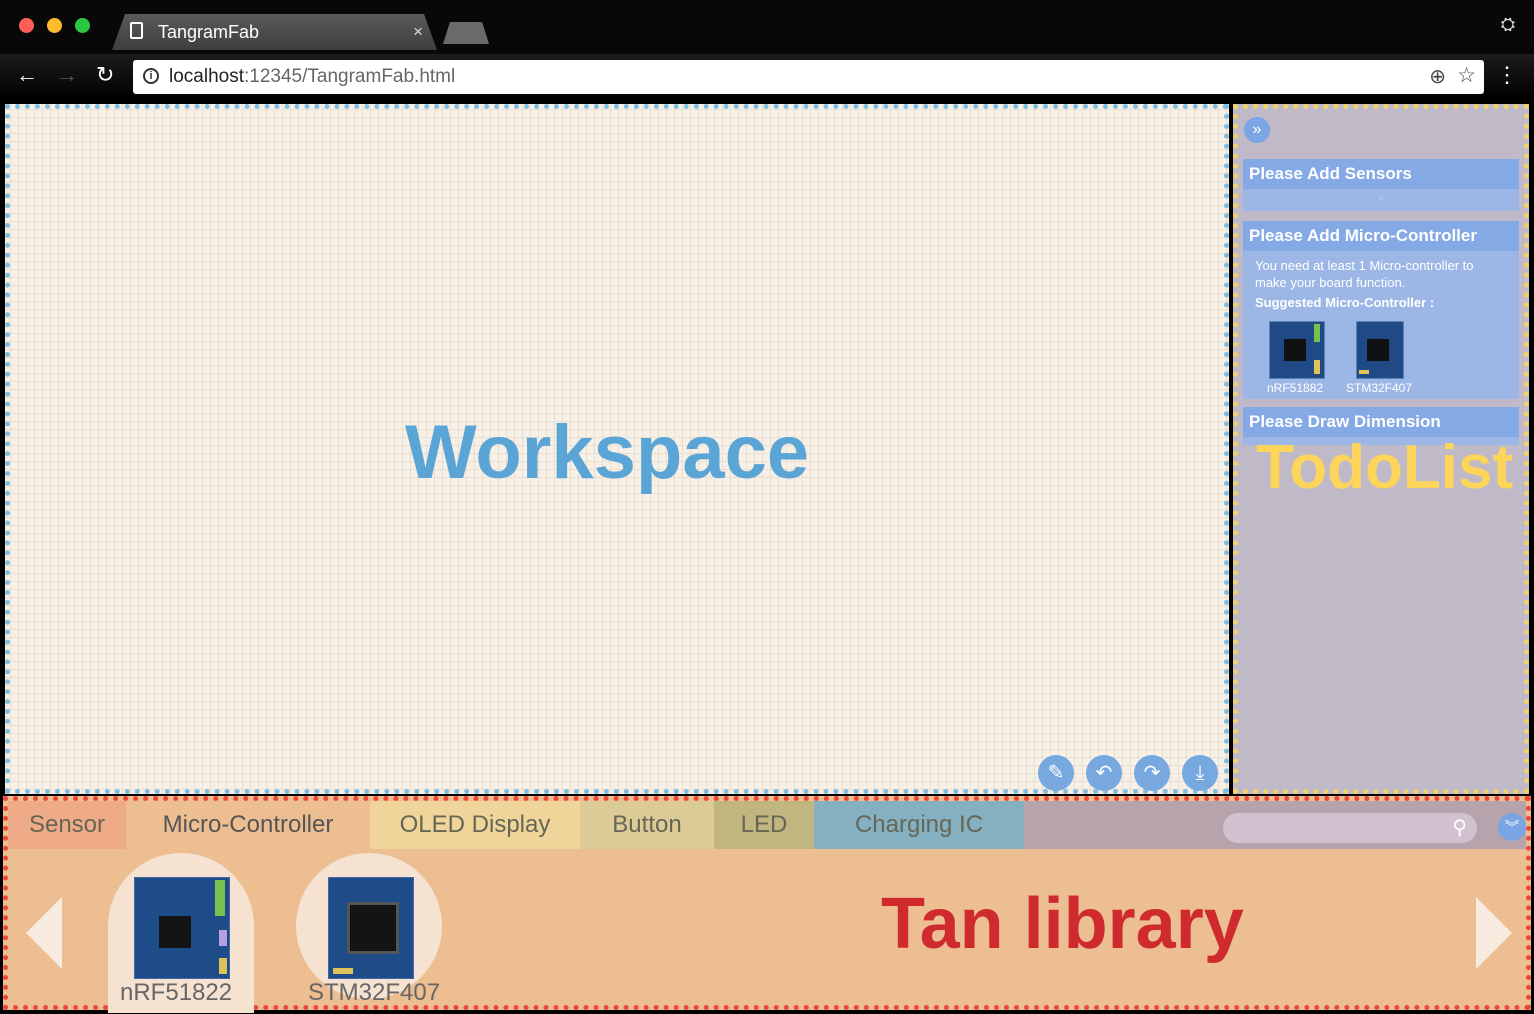 Image resolution: width=1534 pixels, height=1014 pixels. Describe the element at coordinates (1385, 467) in the screenshot. I see `todo-list-label: TodoList` at that location.